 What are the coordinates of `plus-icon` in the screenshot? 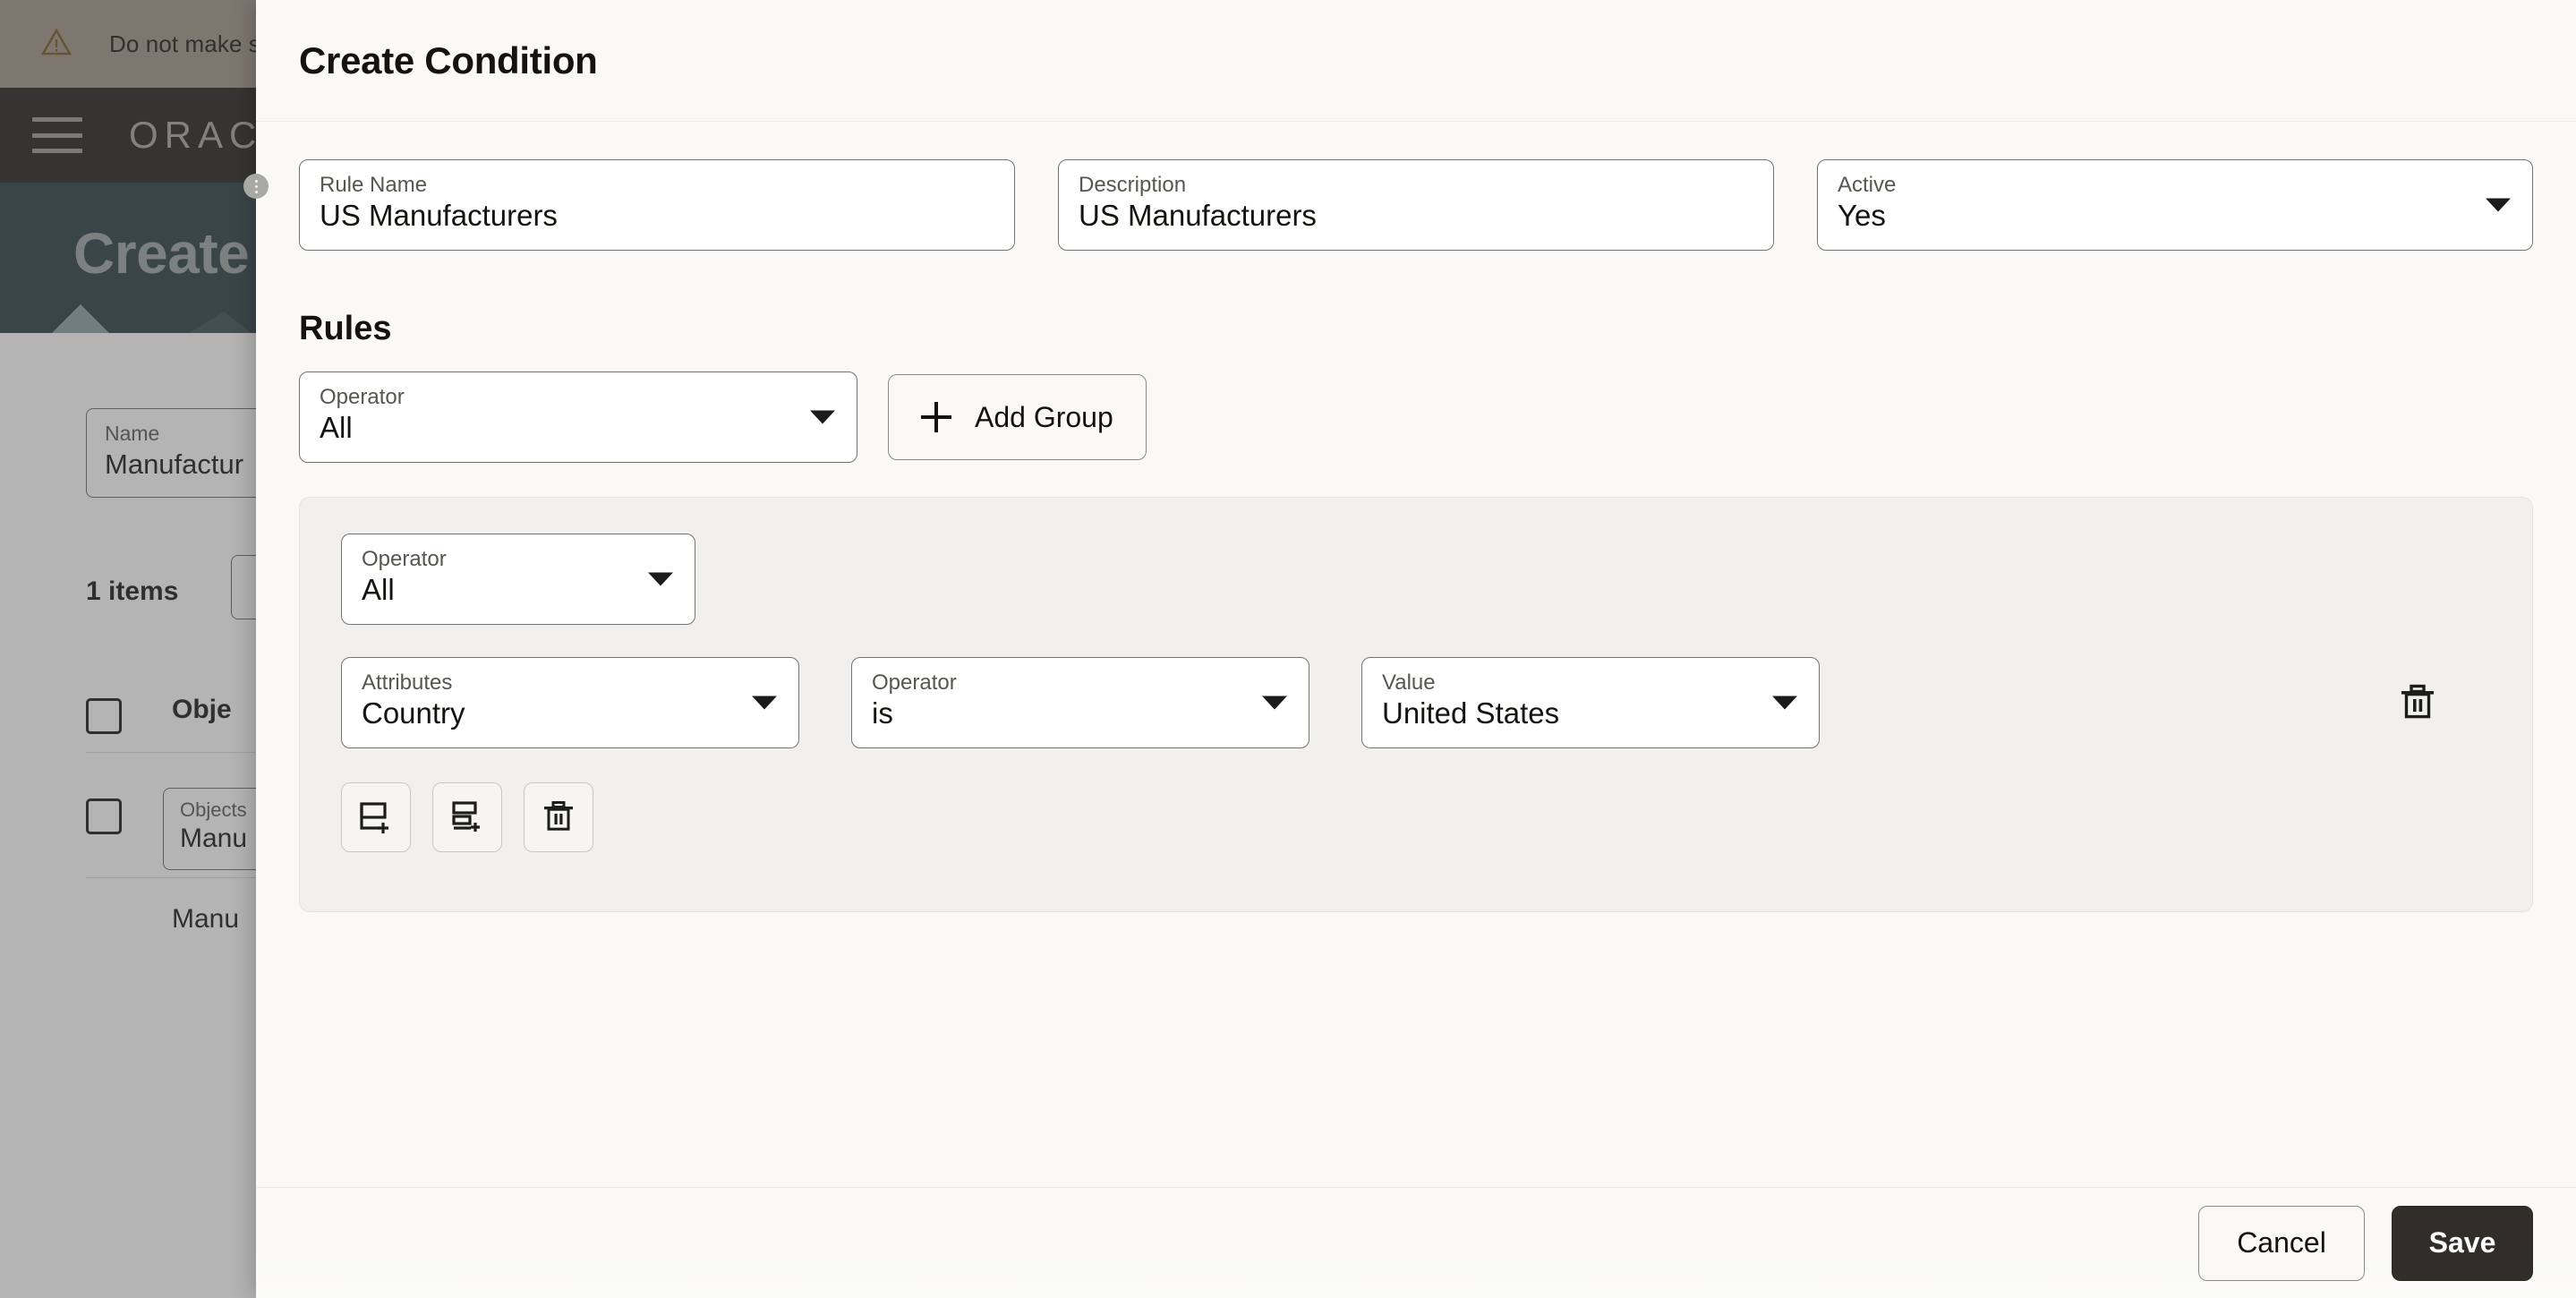 It's located at (936, 417).